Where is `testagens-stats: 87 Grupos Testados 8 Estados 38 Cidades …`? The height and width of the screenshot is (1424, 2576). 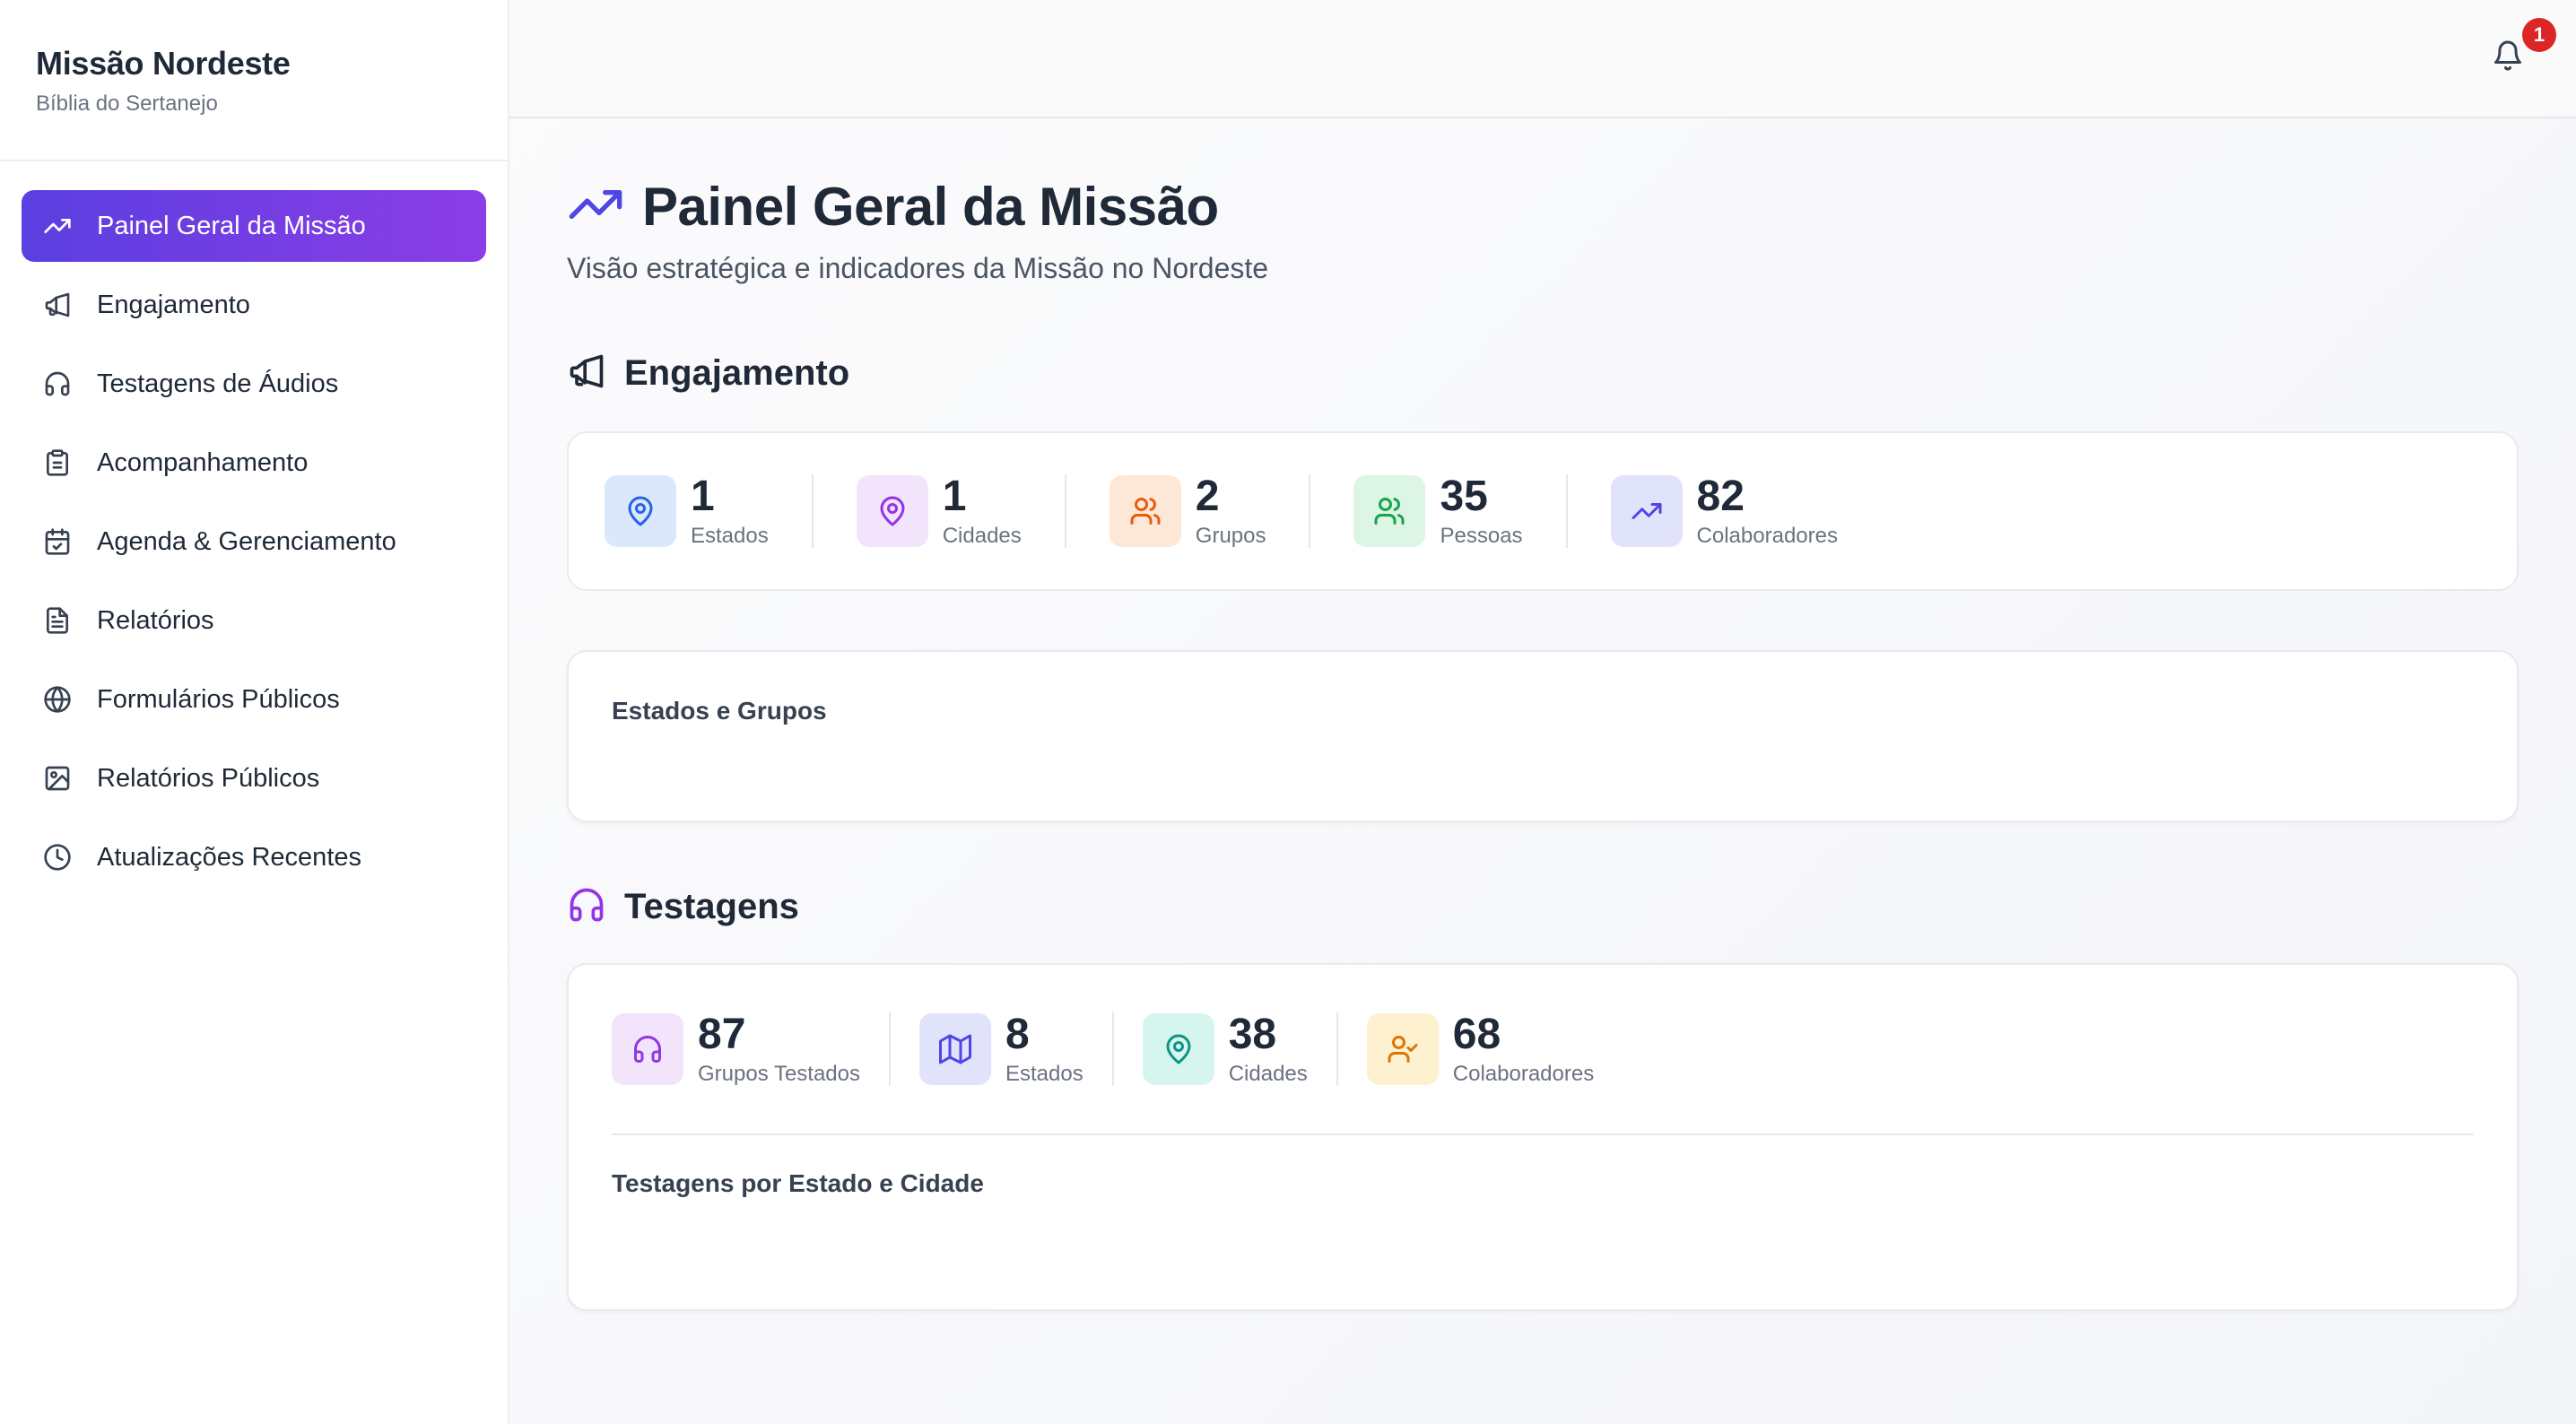
testagens-stats: 87 Grupos Testados 8 Estados 38 Cidades … is located at coordinates (1543, 1049).